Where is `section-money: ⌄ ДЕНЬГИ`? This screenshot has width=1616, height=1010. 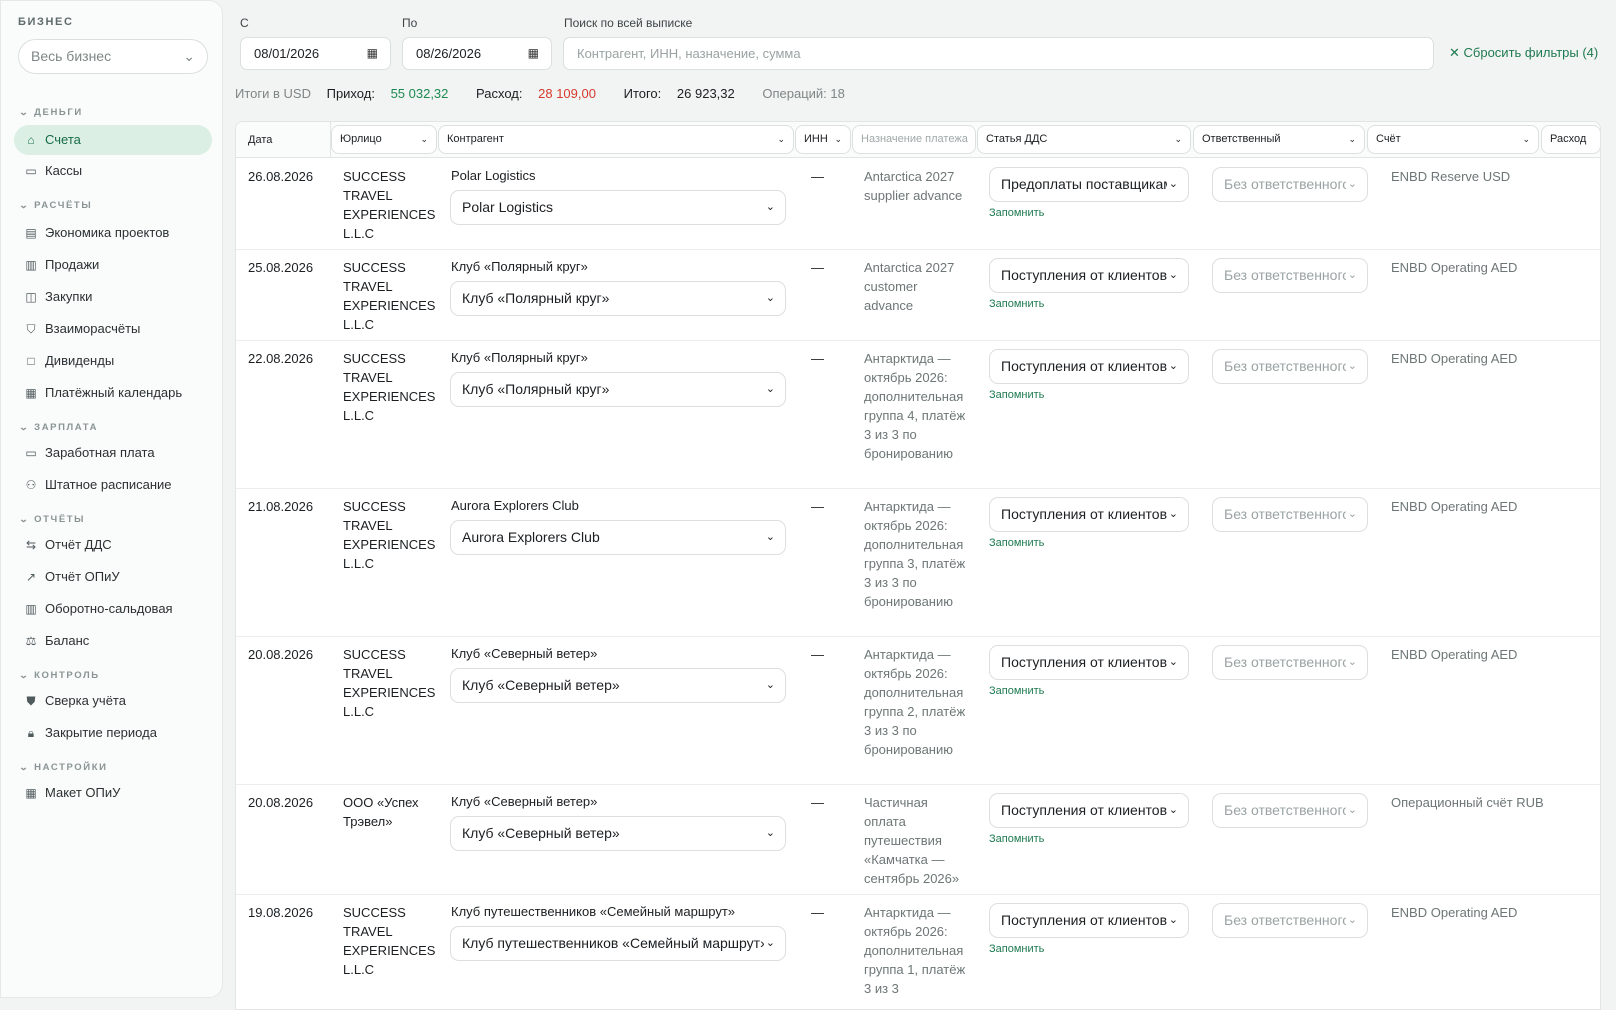 section-money: ⌄ ДЕНЬГИ is located at coordinates (51, 112).